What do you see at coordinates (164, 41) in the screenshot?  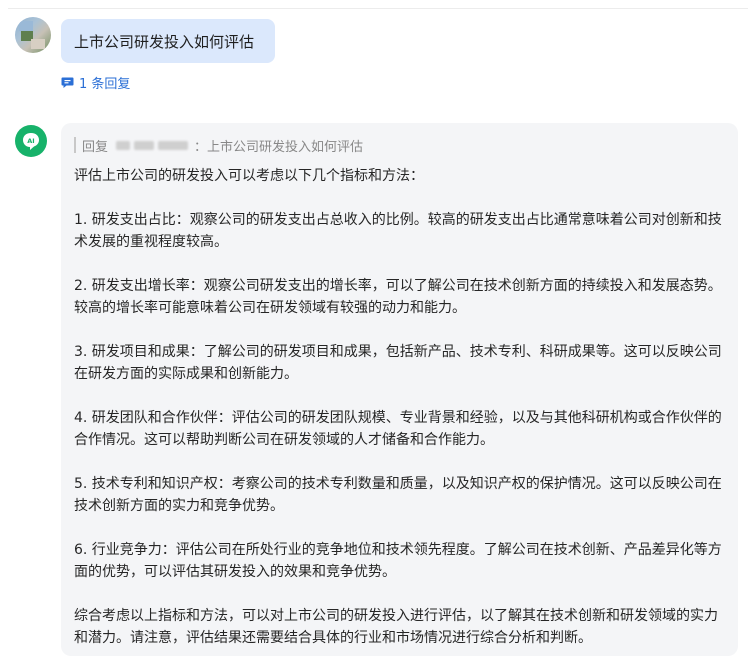 I see `question-text: 上市公司研发投入如何评估` at bounding box center [164, 41].